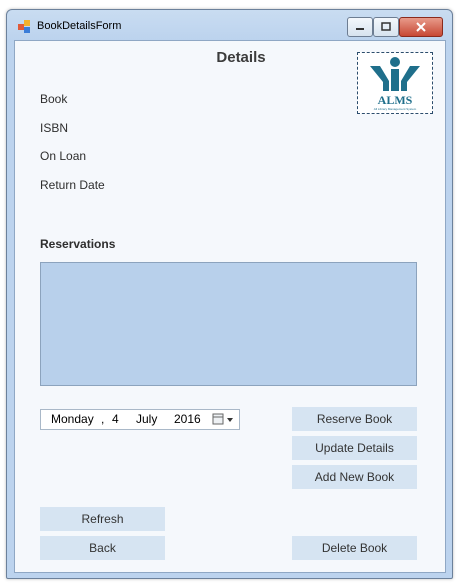 The height and width of the screenshot is (585, 459). I want to click on add-new-book-button: Add New Book, so click(354, 477).